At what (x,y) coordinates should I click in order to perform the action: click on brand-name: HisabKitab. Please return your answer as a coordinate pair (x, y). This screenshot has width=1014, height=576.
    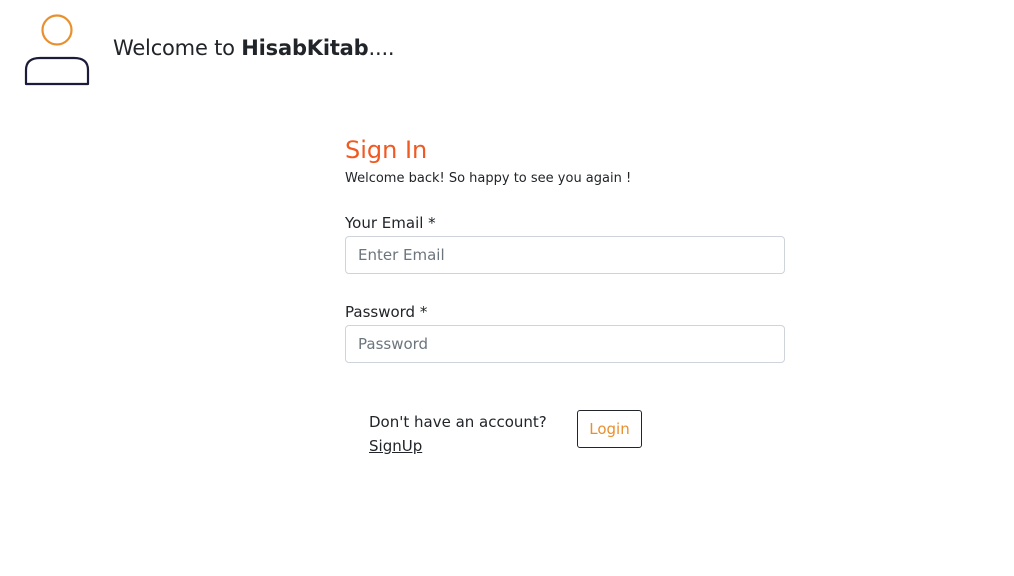
    Looking at the image, I should click on (305, 48).